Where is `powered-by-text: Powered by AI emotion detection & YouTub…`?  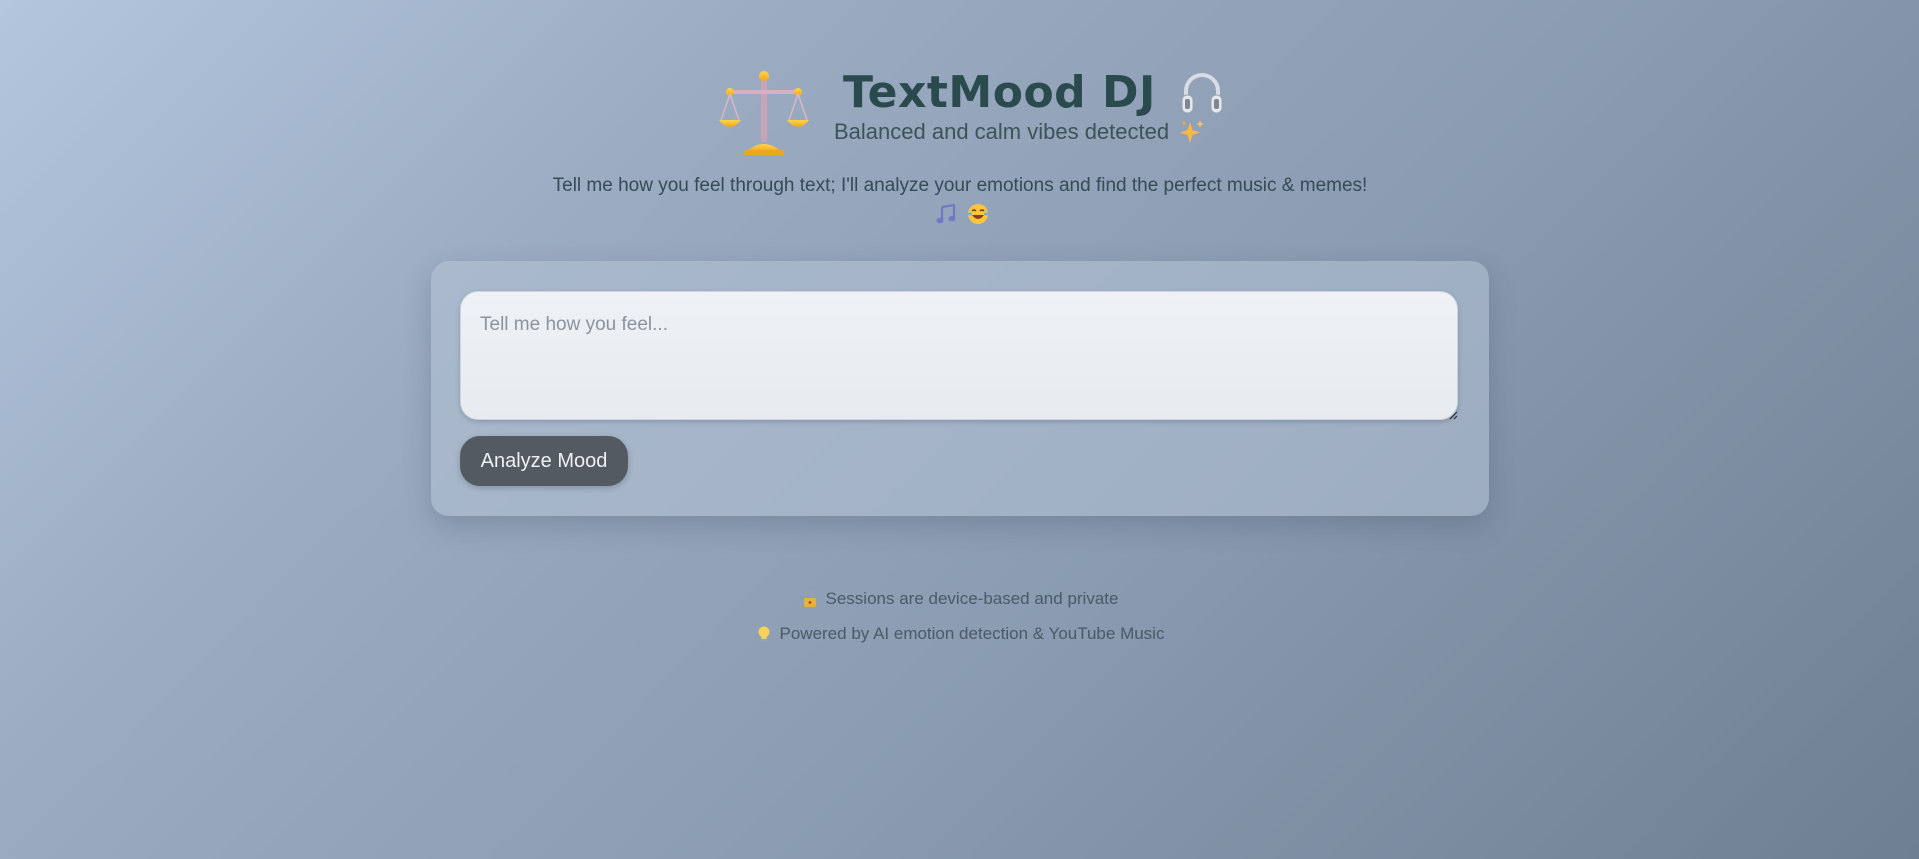 powered-by-text: Powered by AI emotion detection & YouTub… is located at coordinates (972, 633).